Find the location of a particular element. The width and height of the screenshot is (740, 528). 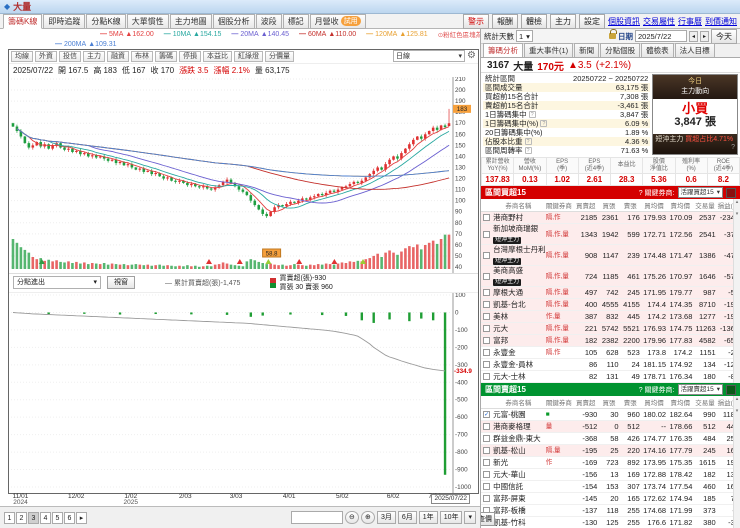

range-button-1: 6月 is located at coordinates (407, 518).